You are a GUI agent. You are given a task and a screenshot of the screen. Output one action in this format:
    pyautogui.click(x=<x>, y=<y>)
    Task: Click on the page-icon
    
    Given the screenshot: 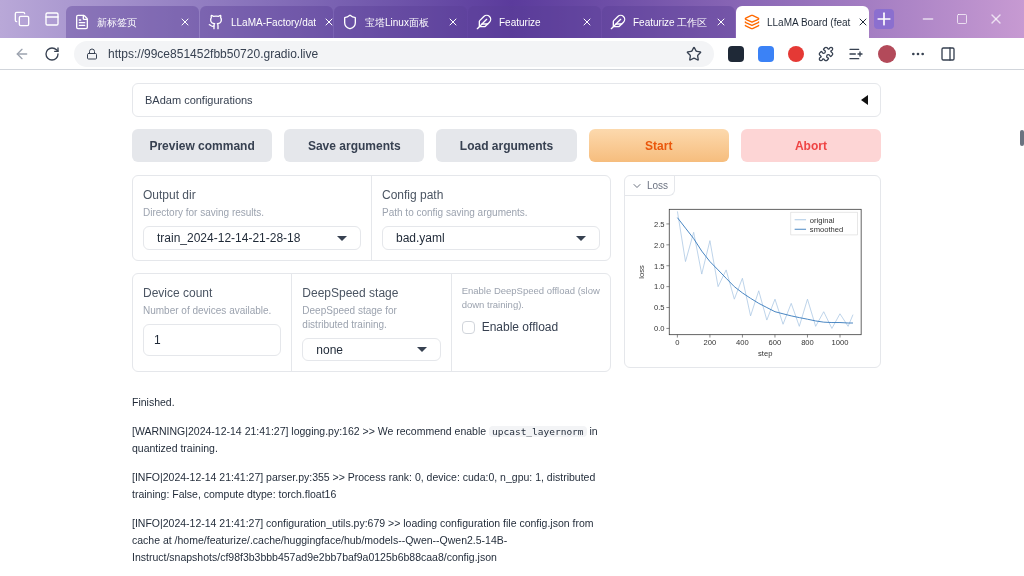 What is the action you would take?
    pyautogui.click(x=82, y=22)
    